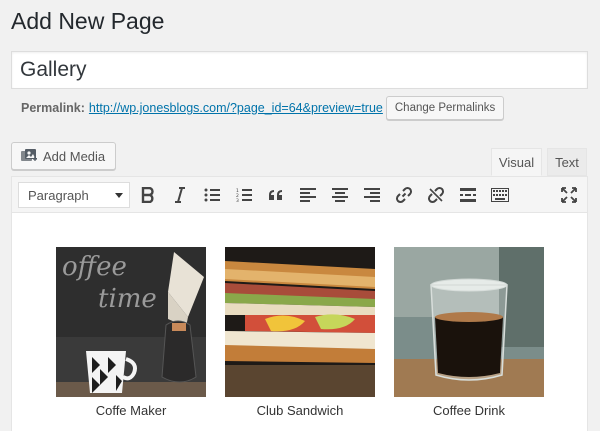  Describe the element at coordinates (131, 410) in the screenshot. I see `gallery-caption: Coffe Maker` at that location.